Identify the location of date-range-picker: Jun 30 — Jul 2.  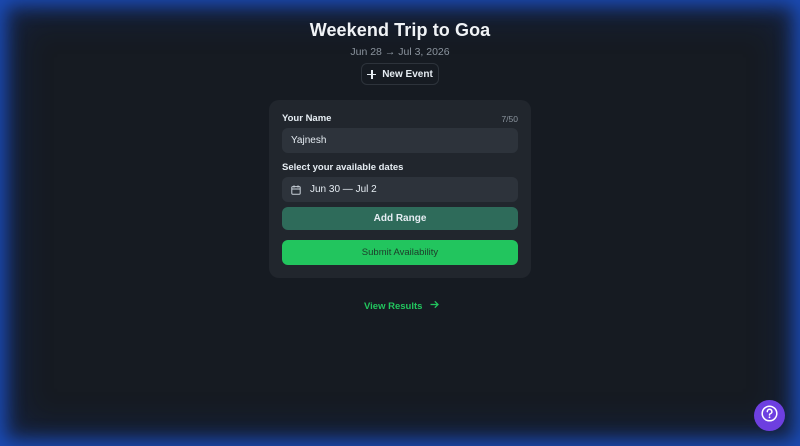
(400, 189).